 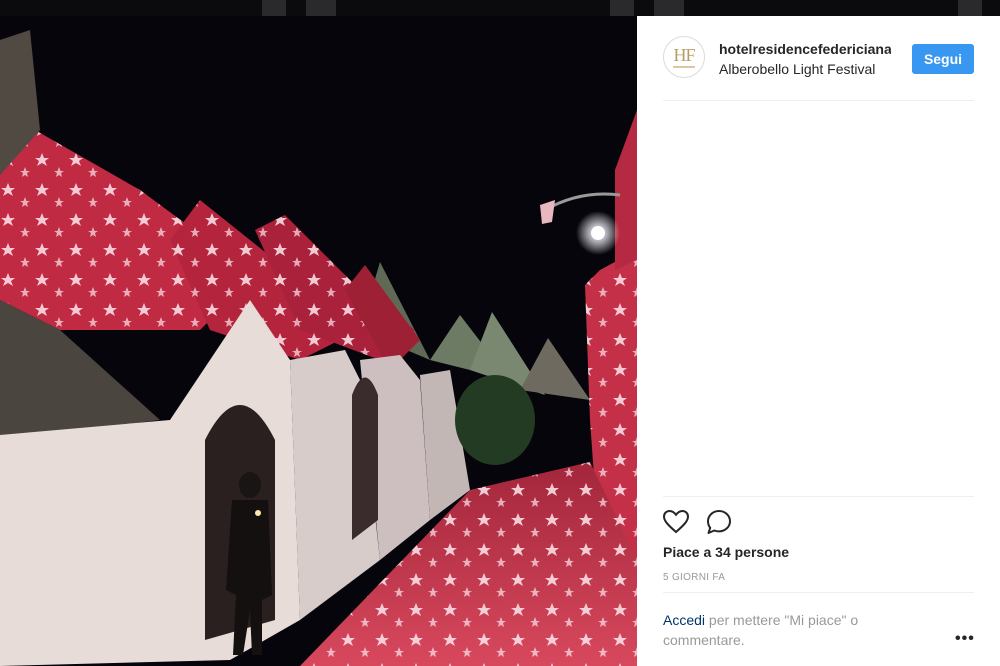 I want to click on header-divider, so click(x=818, y=100).